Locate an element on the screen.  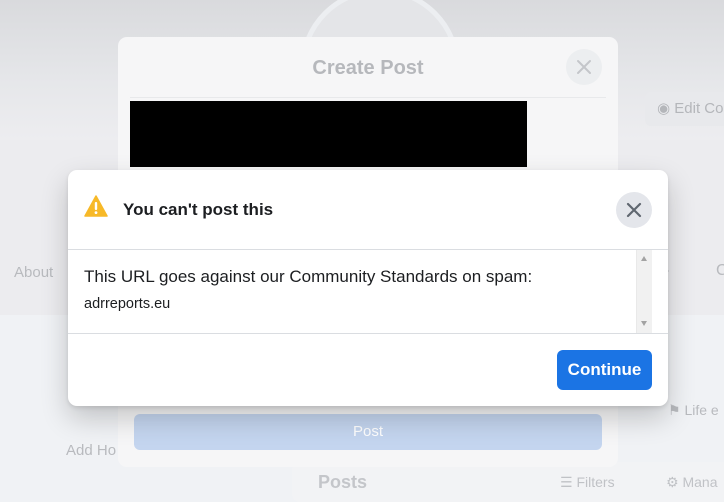
manage-posts-button: ⚙ Mana is located at coordinates (692, 482).